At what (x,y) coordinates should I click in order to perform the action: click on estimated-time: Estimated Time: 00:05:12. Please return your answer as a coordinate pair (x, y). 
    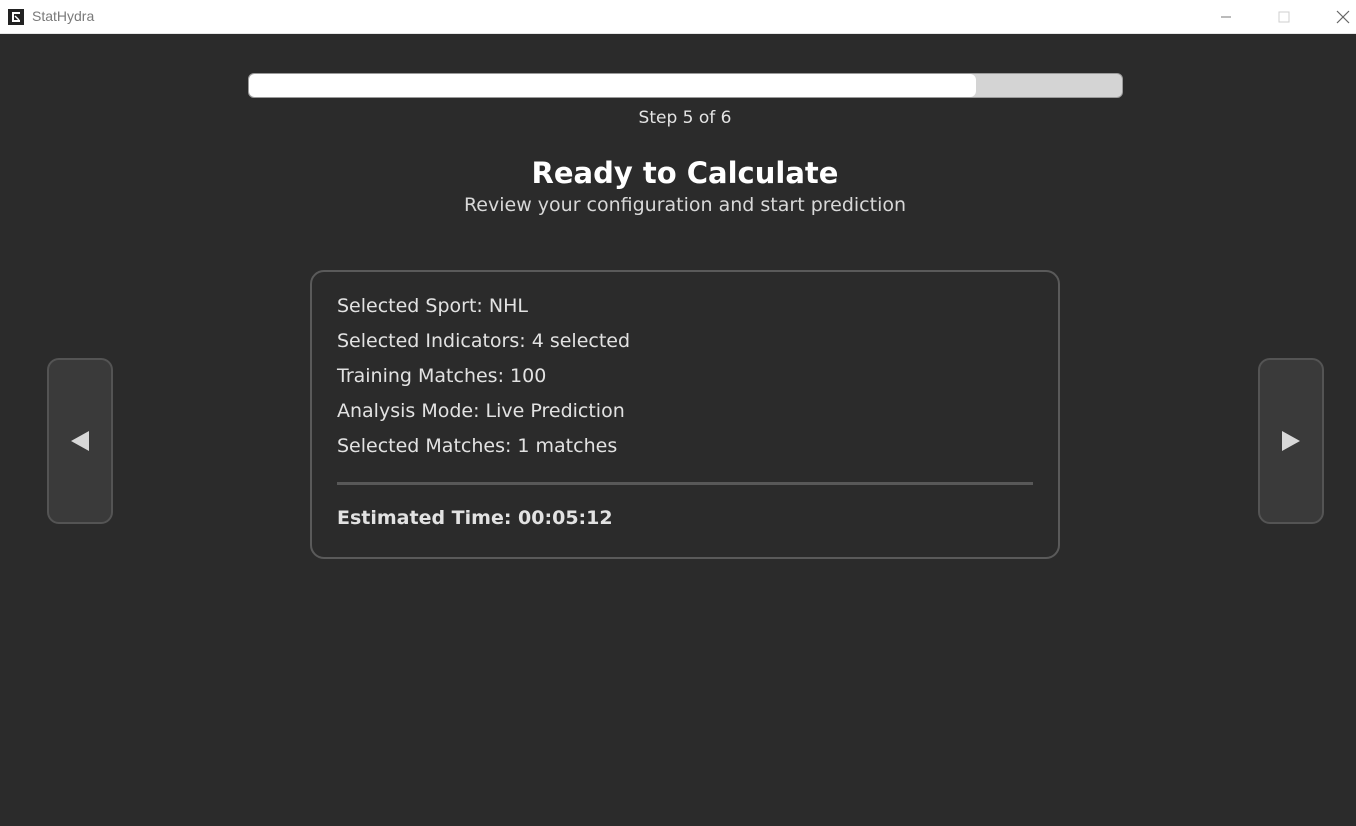
    Looking at the image, I should click on (475, 518).